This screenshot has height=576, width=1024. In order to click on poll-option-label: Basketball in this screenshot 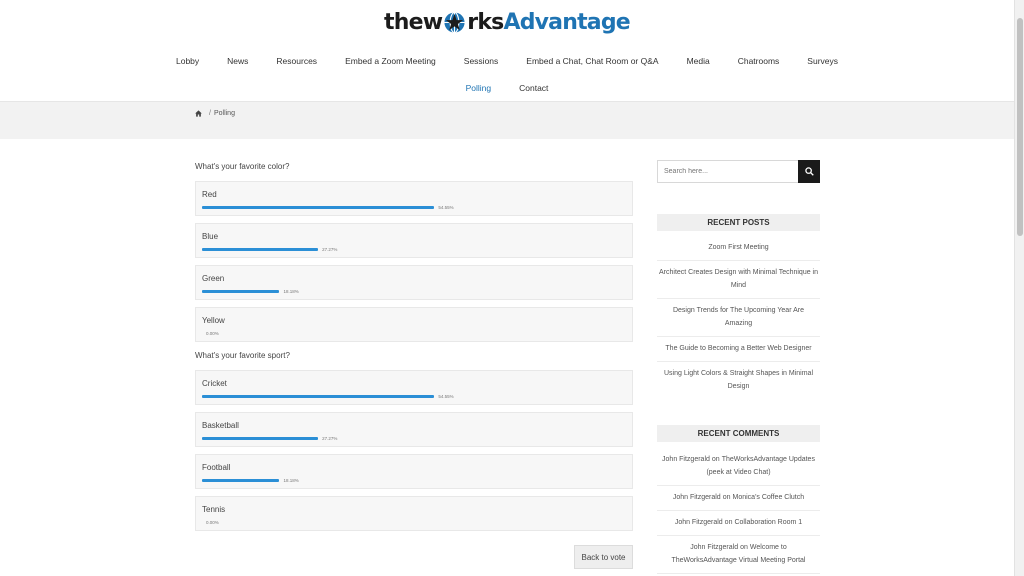, I will do `click(220, 425)`.